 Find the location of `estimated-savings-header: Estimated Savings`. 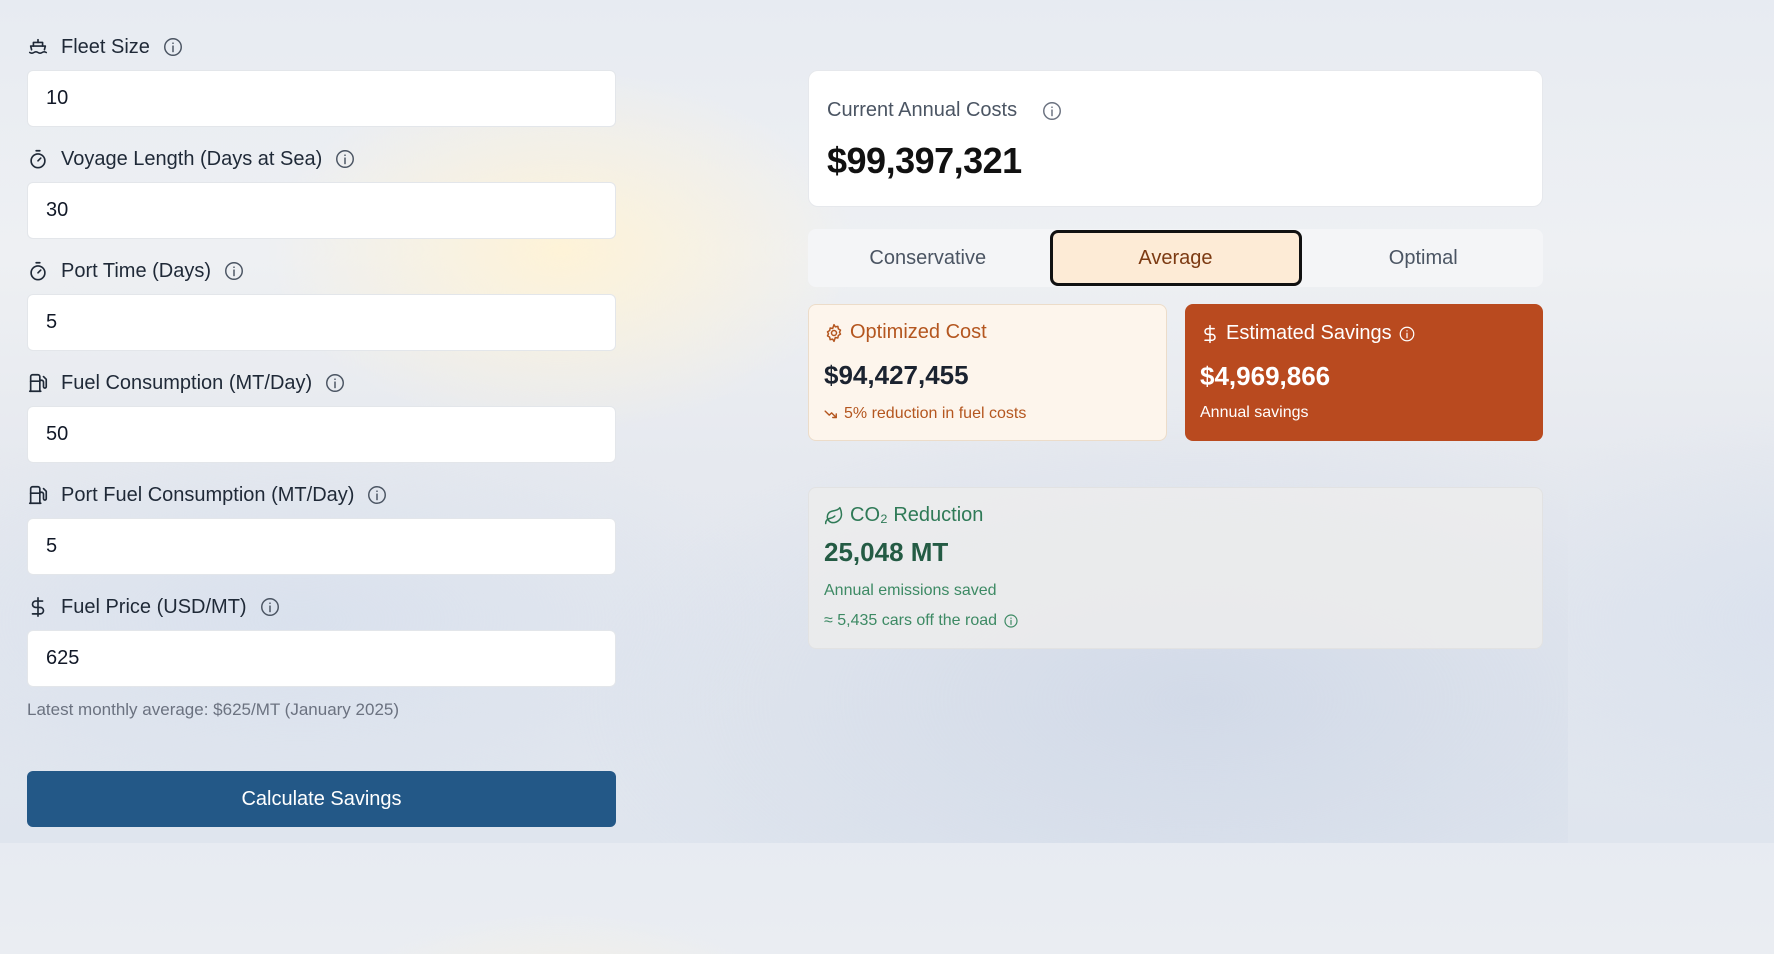

estimated-savings-header: Estimated Savings is located at coordinates (1364, 333).